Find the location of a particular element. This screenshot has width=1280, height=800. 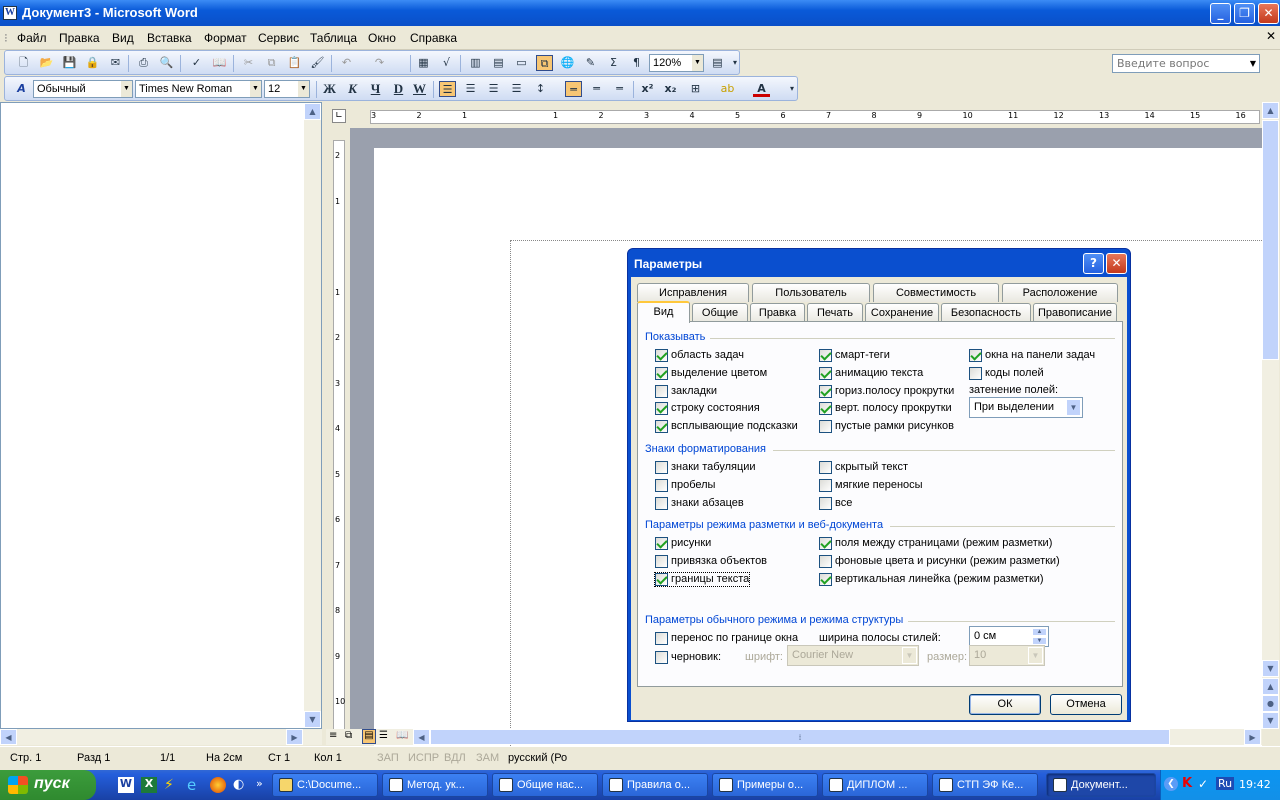

checkbox-wrap-to-window: перенос по границе окна is located at coordinates (726, 638).